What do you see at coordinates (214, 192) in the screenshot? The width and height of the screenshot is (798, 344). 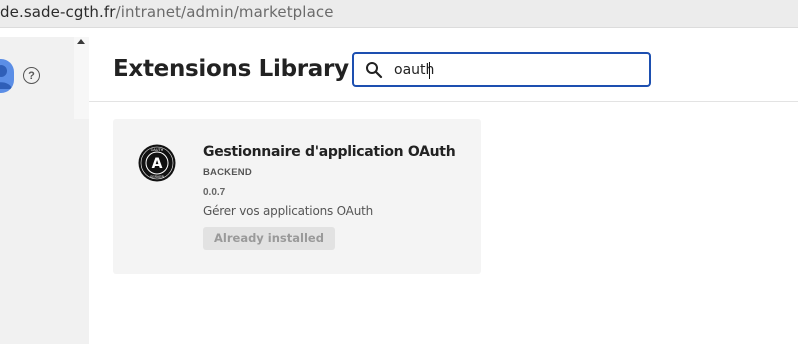 I see `extension-version: 0.0.7` at bounding box center [214, 192].